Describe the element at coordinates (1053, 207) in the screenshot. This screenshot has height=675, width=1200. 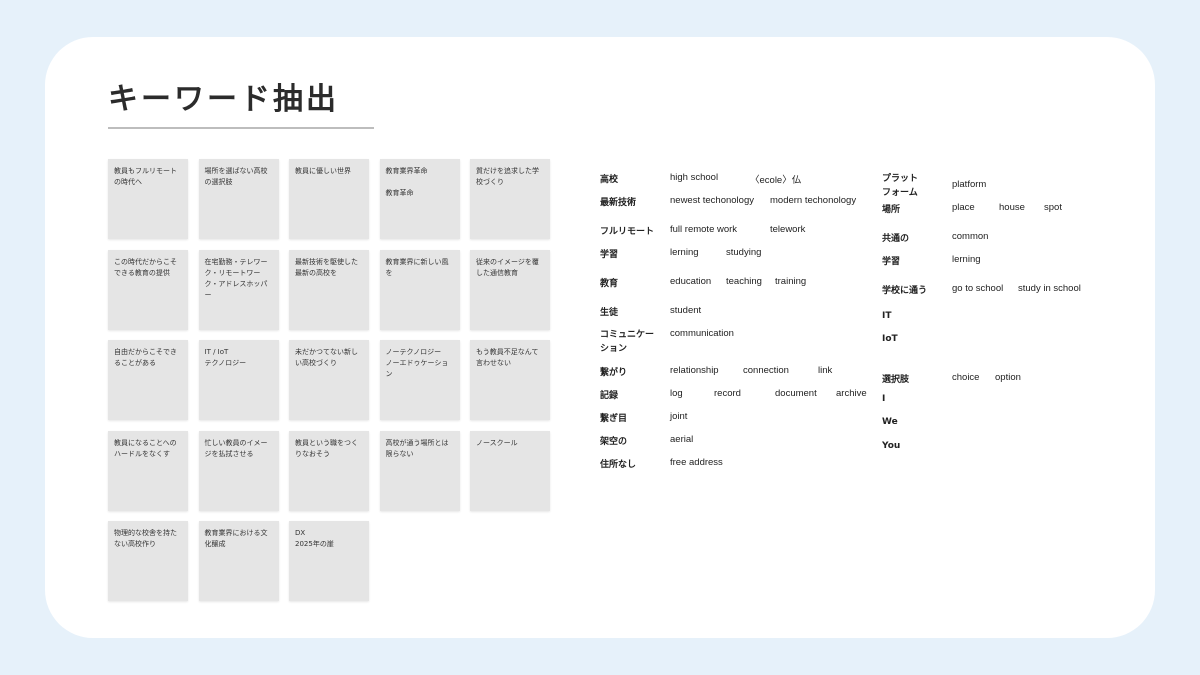
I see `keyword-translation: spot` at that location.